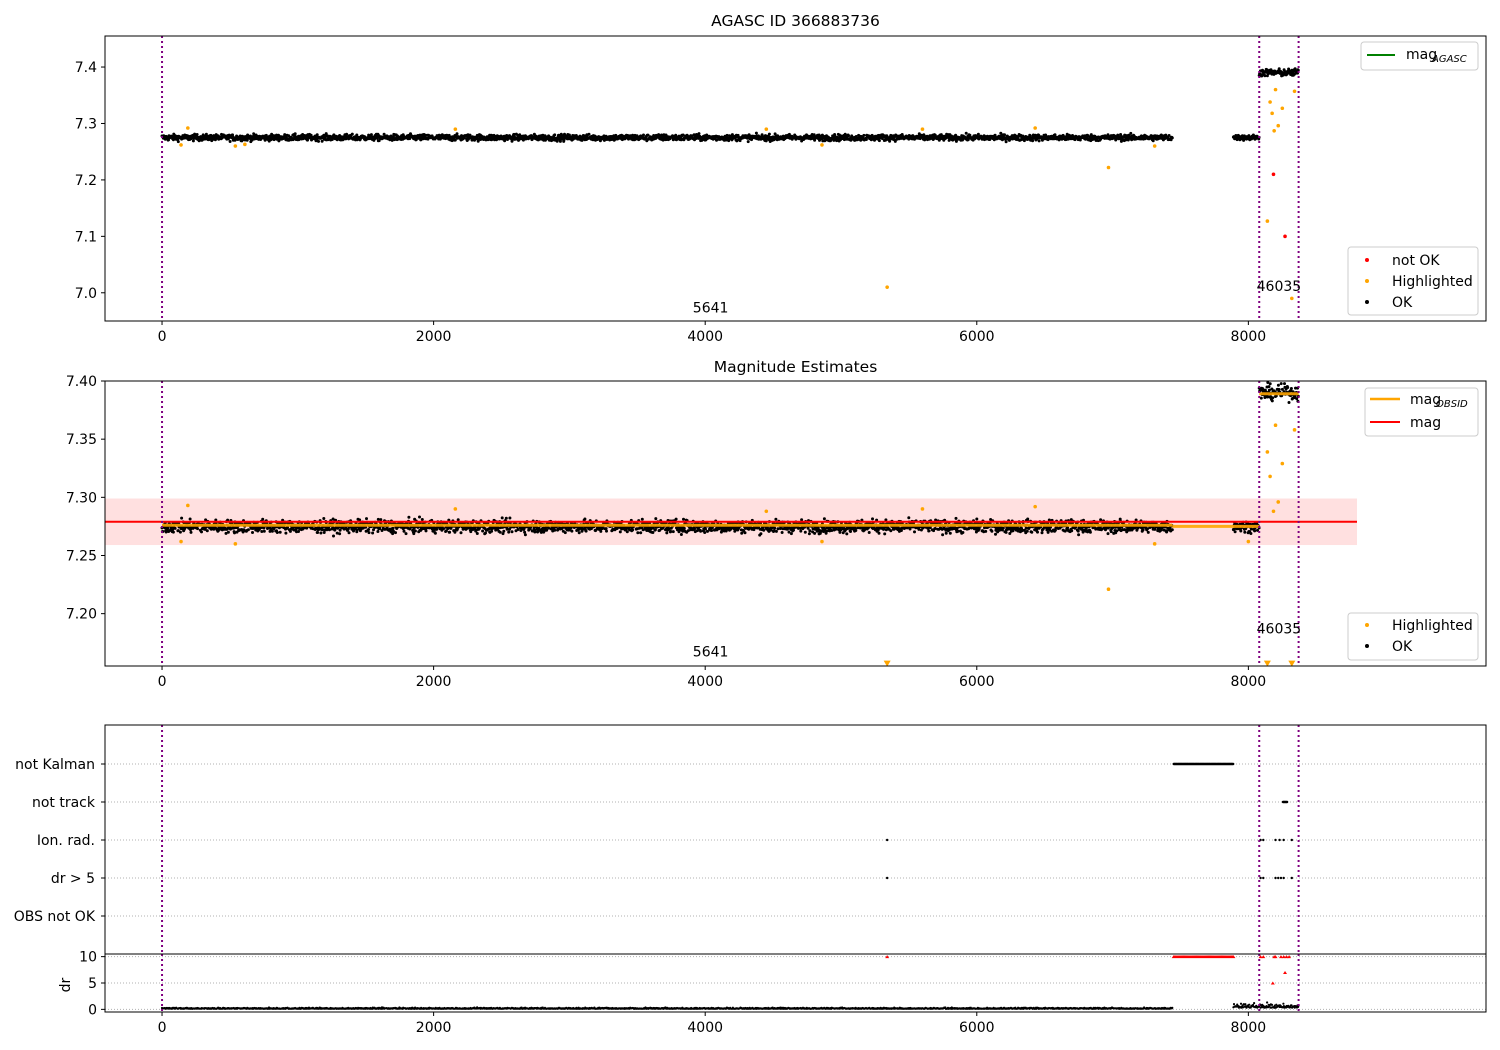  I want to click on y-tick-label: 7.25, so click(81, 556).